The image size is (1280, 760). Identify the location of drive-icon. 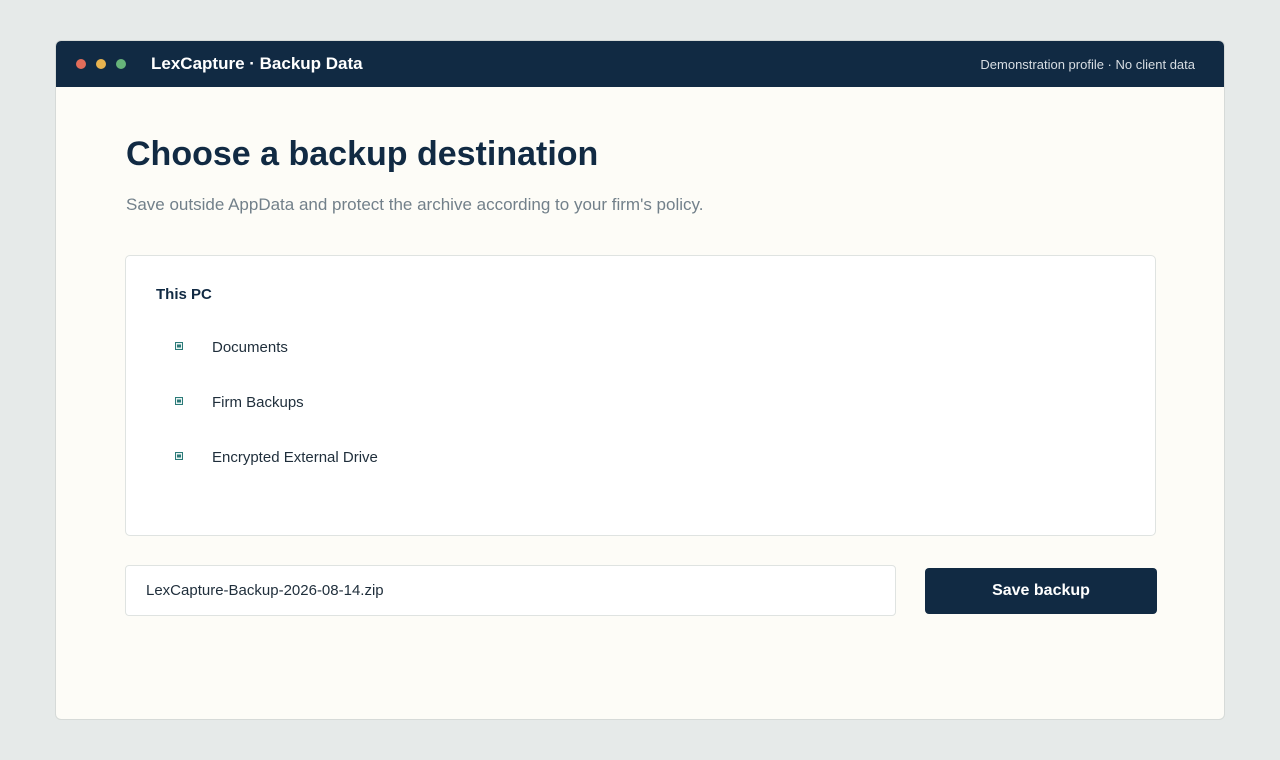
(179, 456).